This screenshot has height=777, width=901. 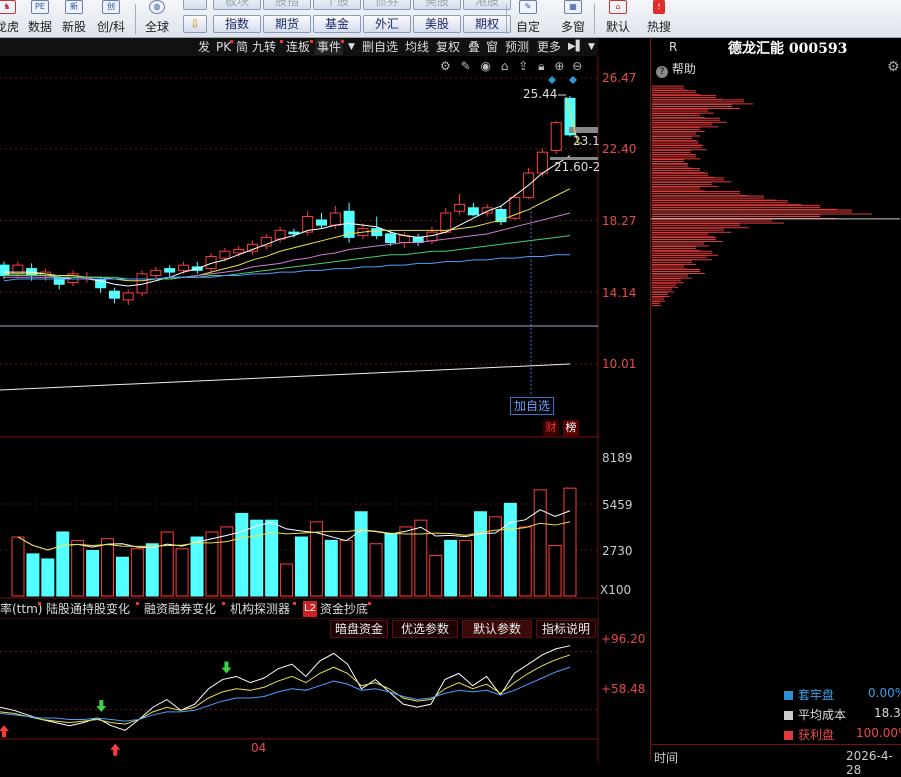 I want to click on toolbar-grid-left-top, so click(x=195, y=5).